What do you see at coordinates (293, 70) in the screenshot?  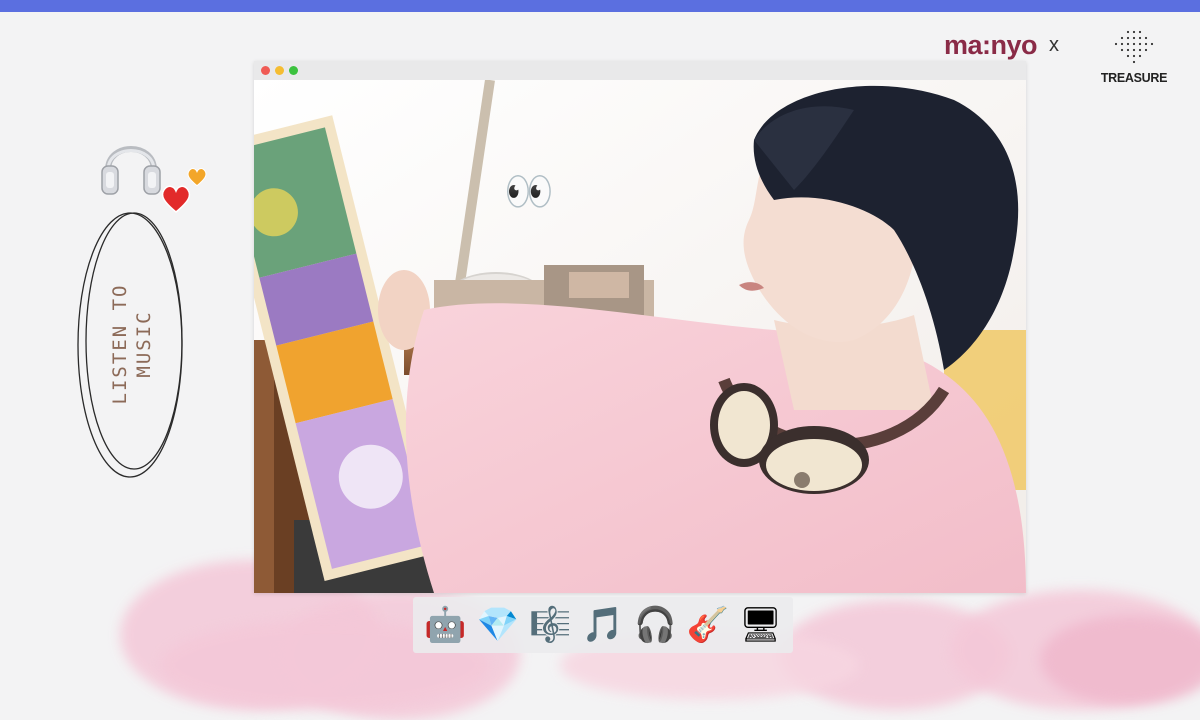 I see `maximize-window-button` at bounding box center [293, 70].